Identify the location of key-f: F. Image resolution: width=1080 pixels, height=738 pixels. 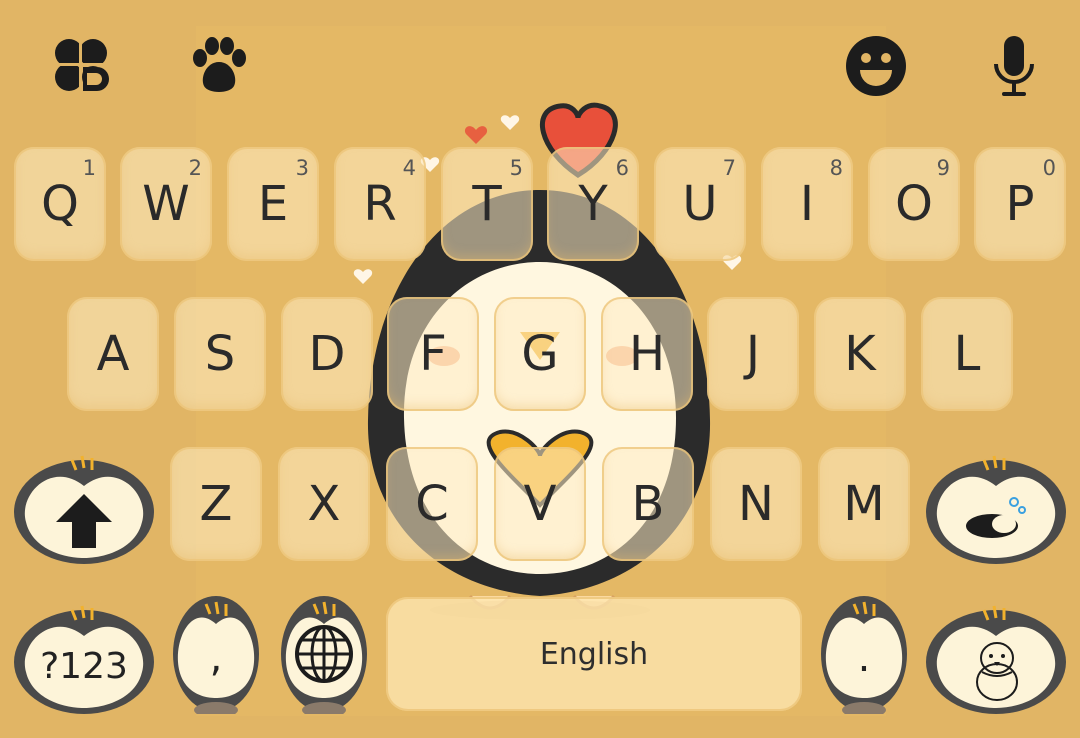
(433, 354).